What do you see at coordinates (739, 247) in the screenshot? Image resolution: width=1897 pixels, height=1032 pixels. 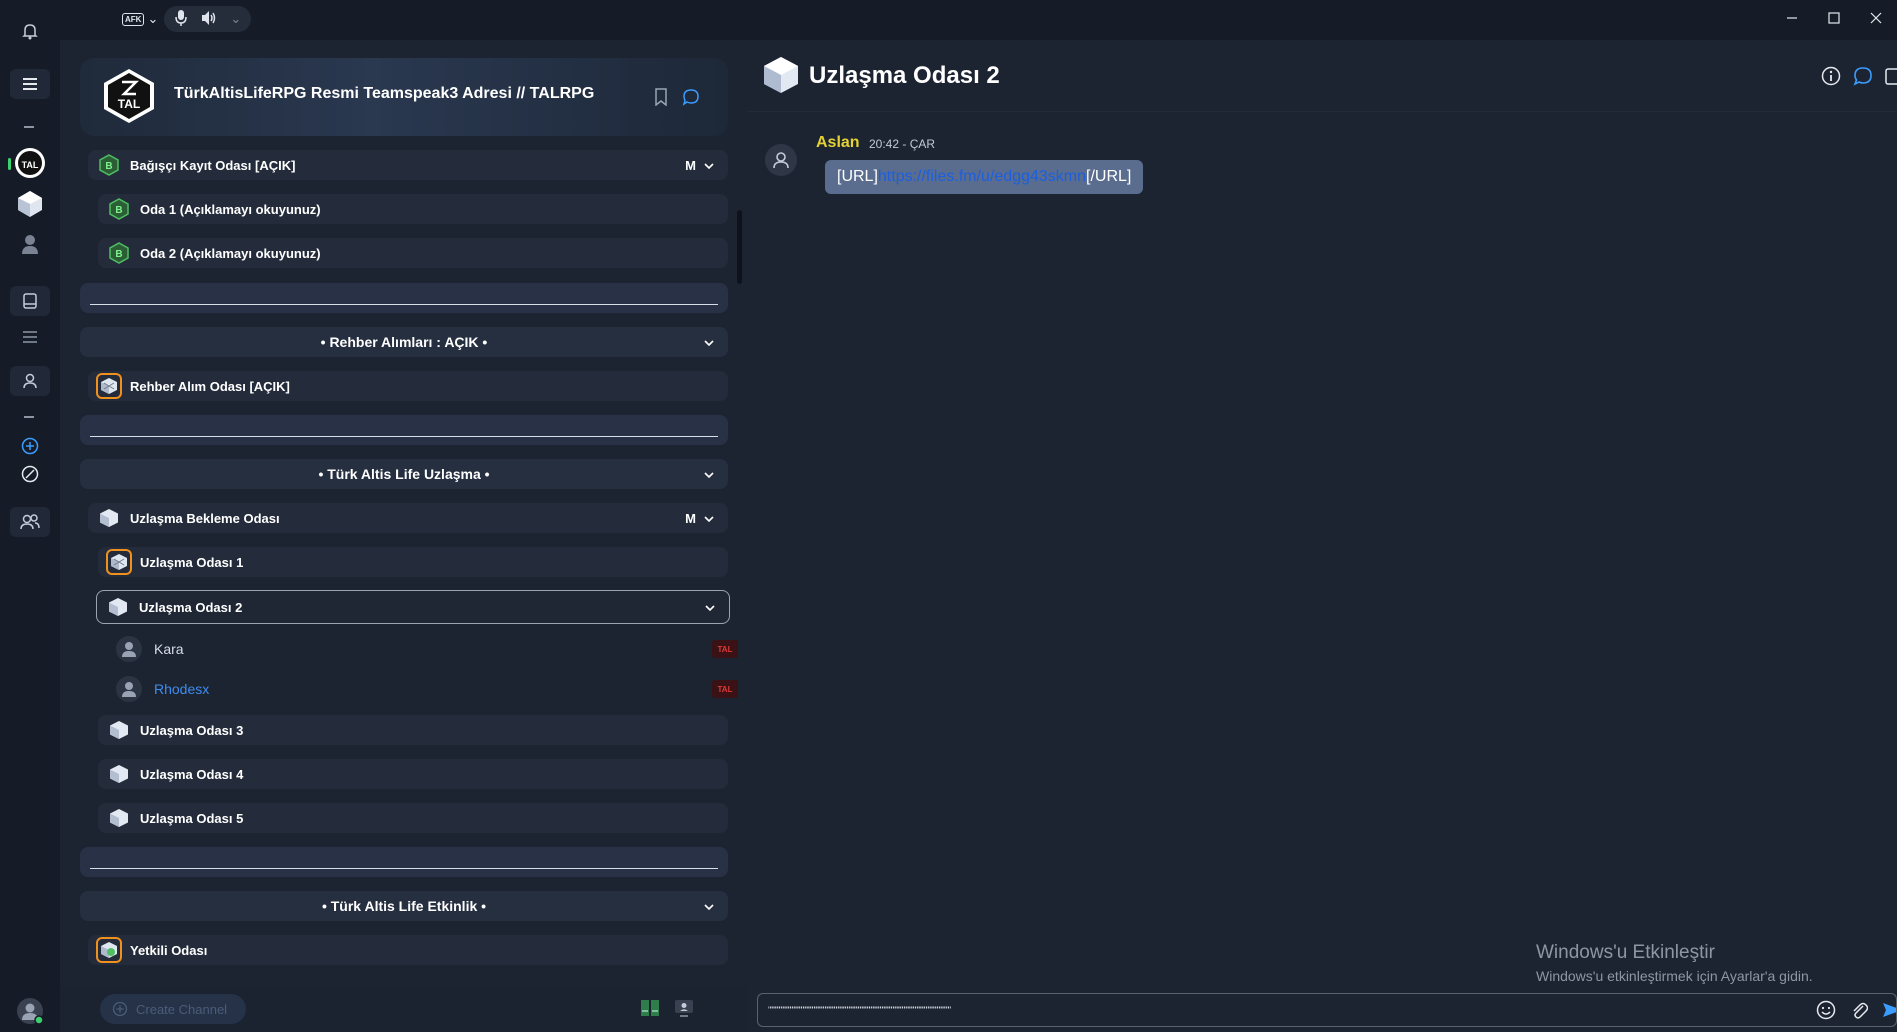 I see `channel-scrollbar` at bounding box center [739, 247].